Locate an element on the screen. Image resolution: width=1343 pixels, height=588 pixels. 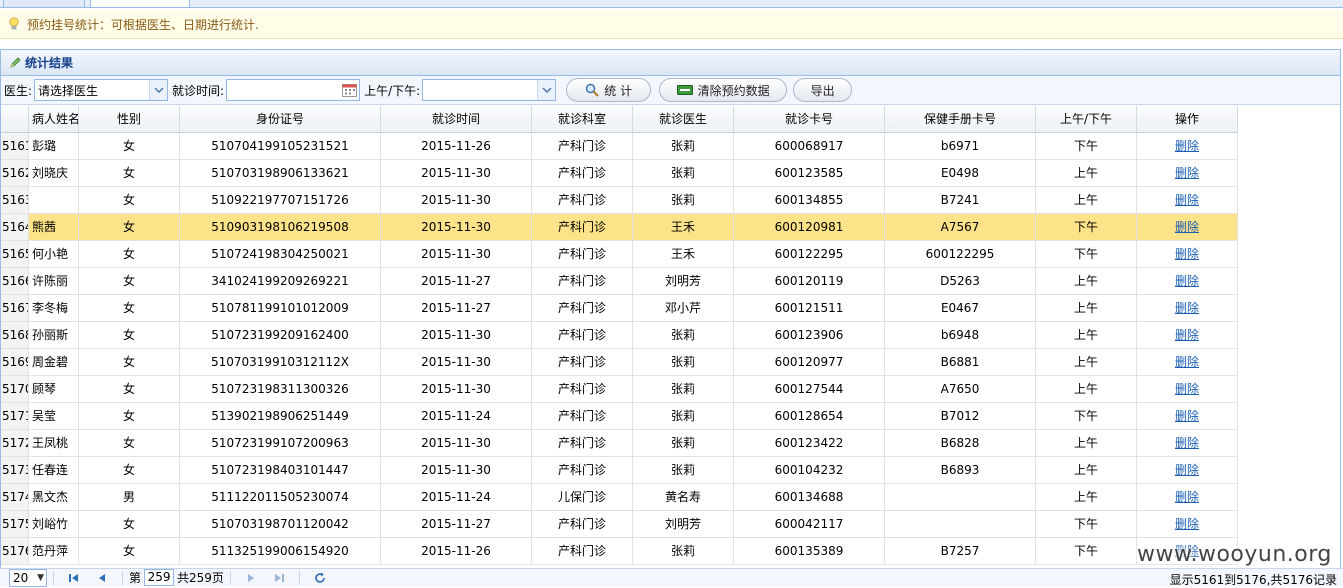
column-header: 病人姓名 is located at coordinates (54, 119).